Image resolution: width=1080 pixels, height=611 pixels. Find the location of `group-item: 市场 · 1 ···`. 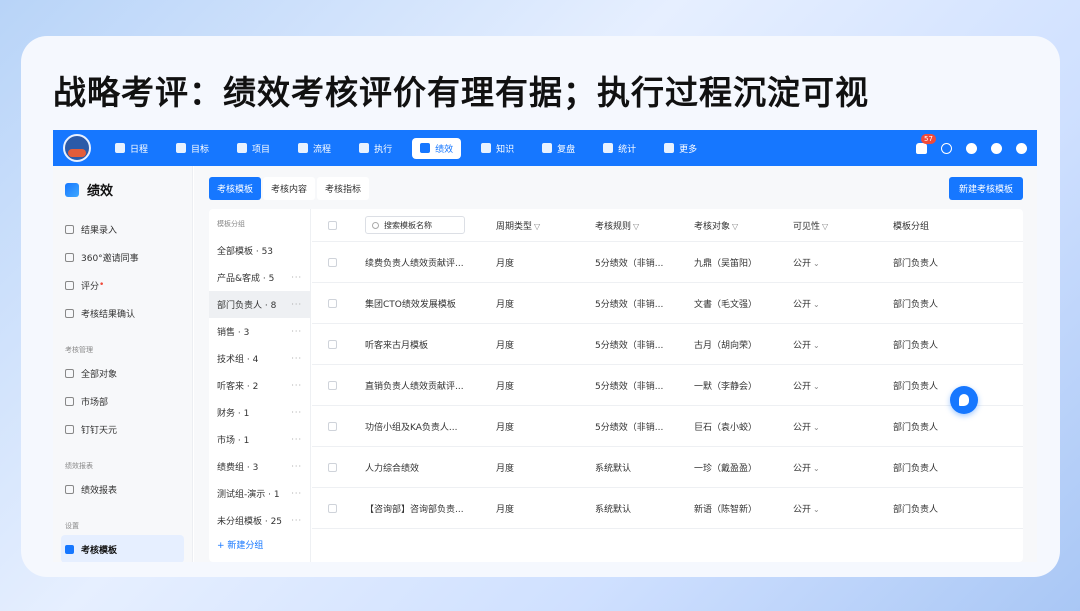

group-item: 市场 · 1 ··· is located at coordinates (259, 439).